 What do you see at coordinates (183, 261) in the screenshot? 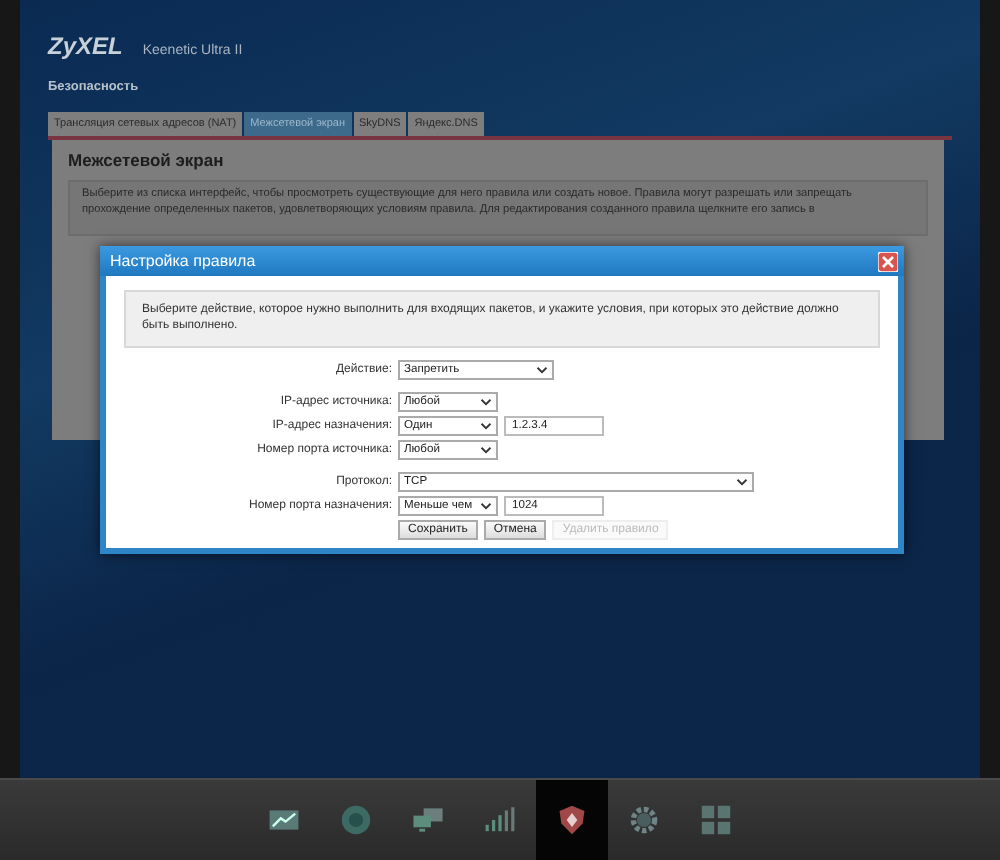
I see `dialog-title: Настройка правила` at bounding box center [183, 261].